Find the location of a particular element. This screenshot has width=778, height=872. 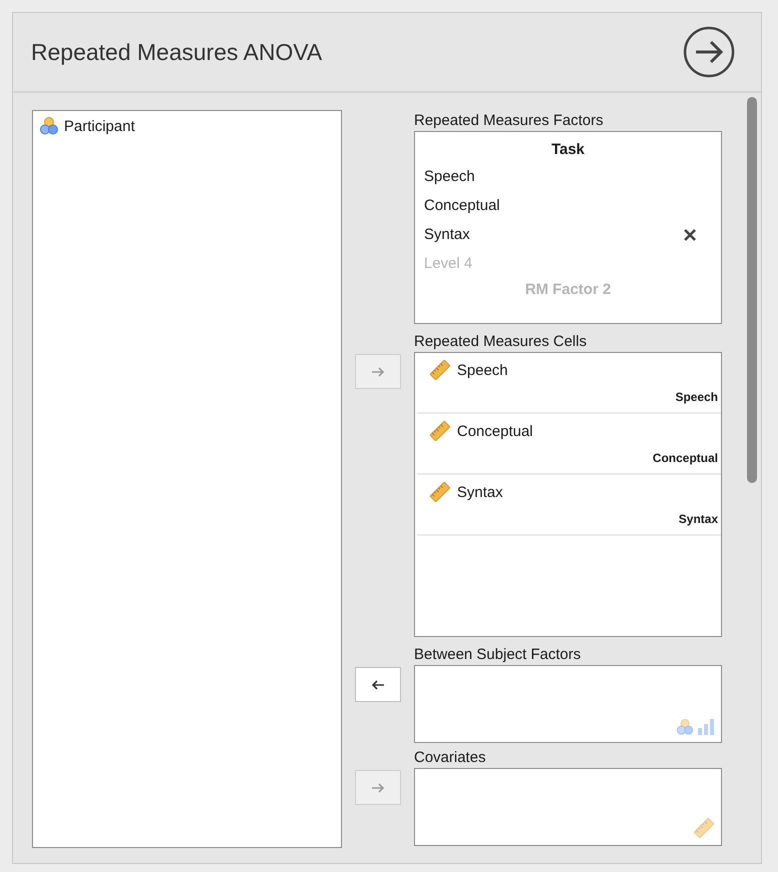

section-label: Between Subject Factors is located at coordinates (498, 655).